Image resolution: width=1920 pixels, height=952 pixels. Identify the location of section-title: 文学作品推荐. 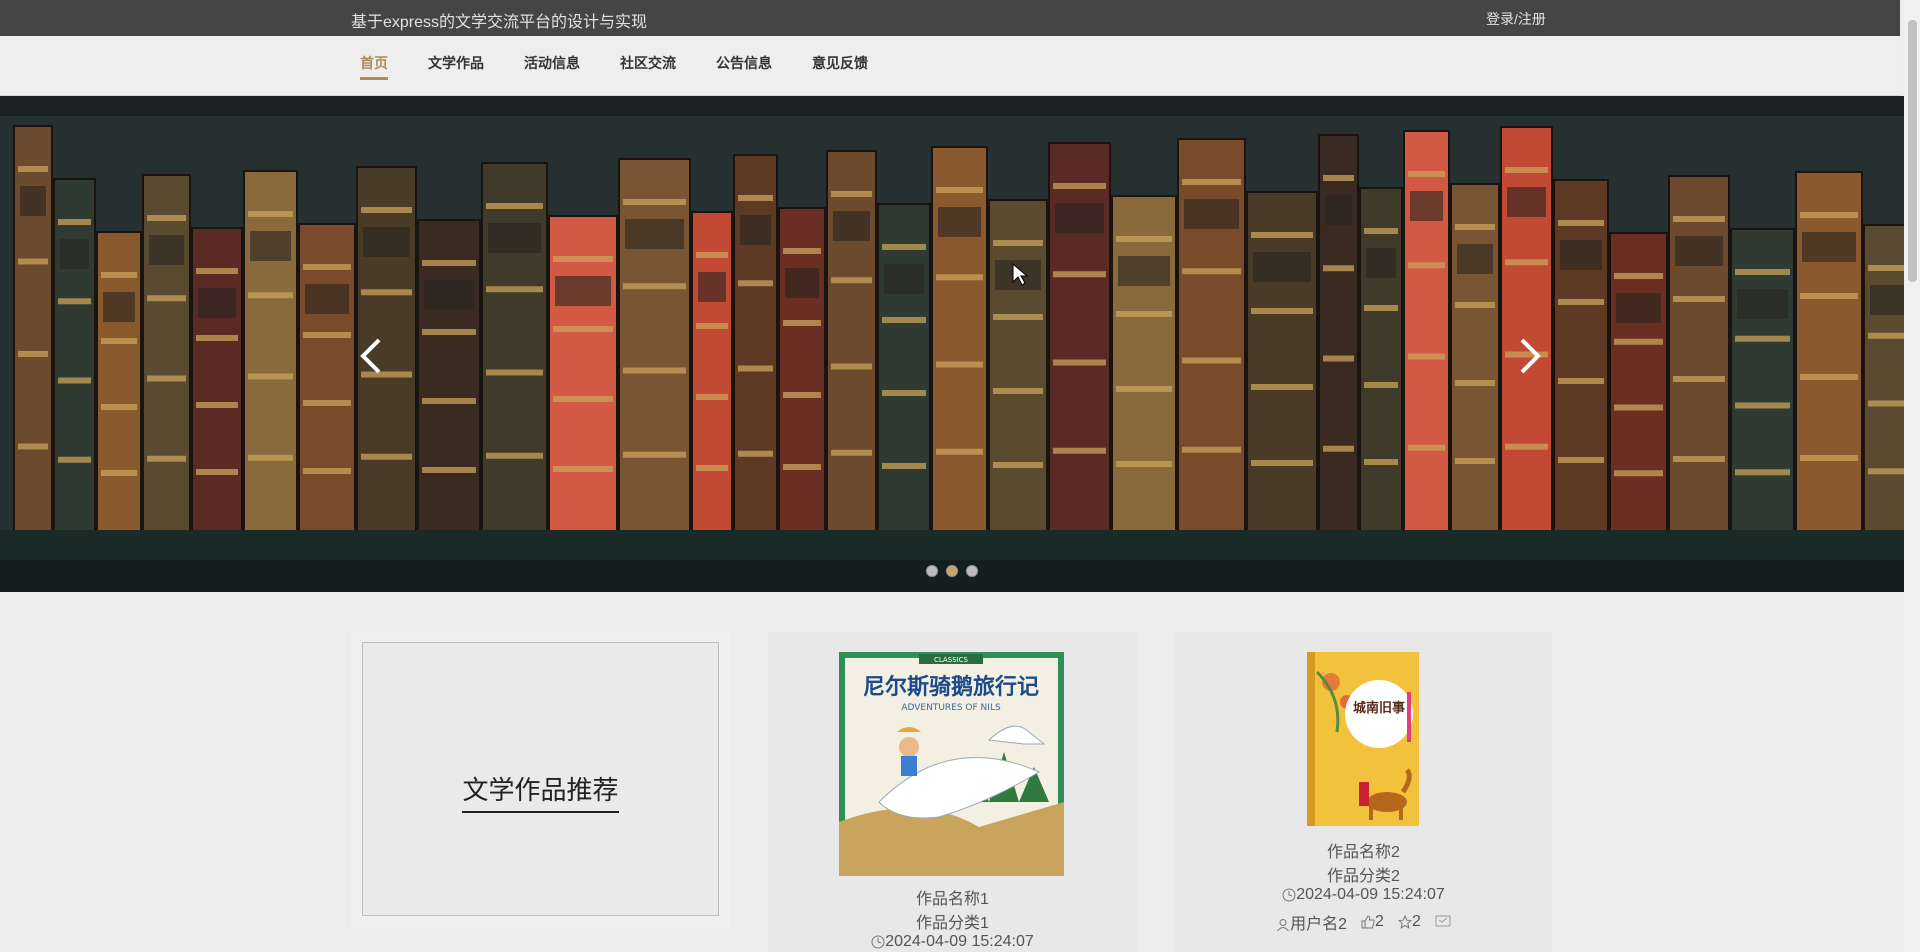
(540, 794).